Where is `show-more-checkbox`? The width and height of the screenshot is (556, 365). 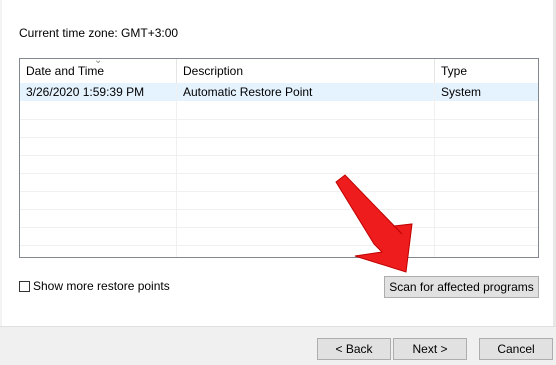
show-more-checkbox is located at coordinates (24, 286).